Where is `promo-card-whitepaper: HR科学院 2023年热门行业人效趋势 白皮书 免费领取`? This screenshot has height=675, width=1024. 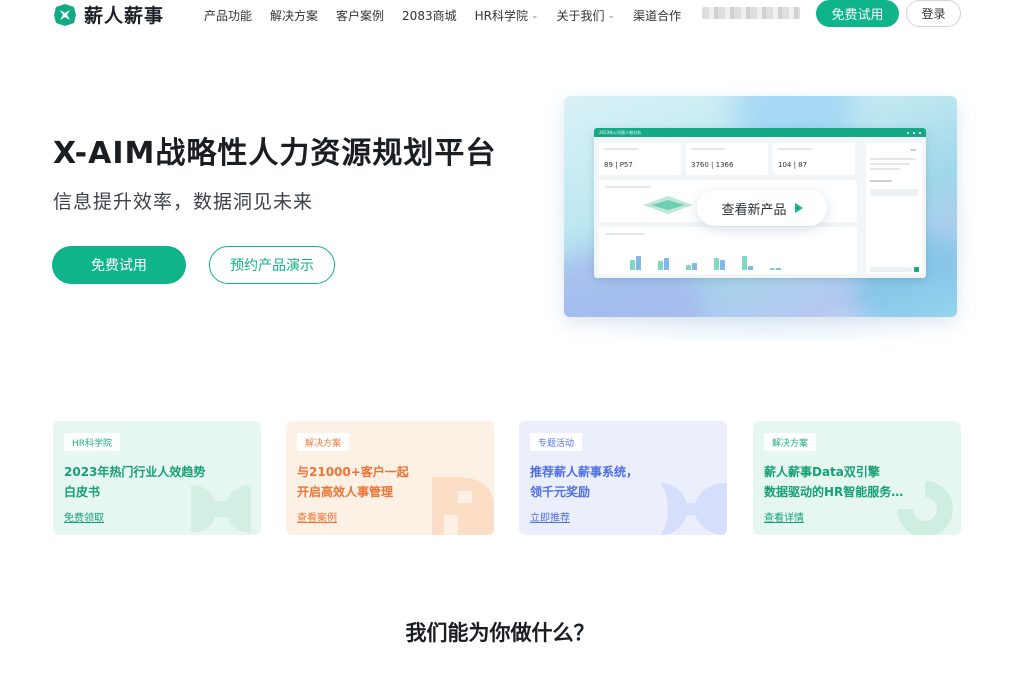
promo-card-whitepaper: HR科学院 2023年热门行业人效趋势 白皮书 免费领取 is located at coordinates (157, 478).